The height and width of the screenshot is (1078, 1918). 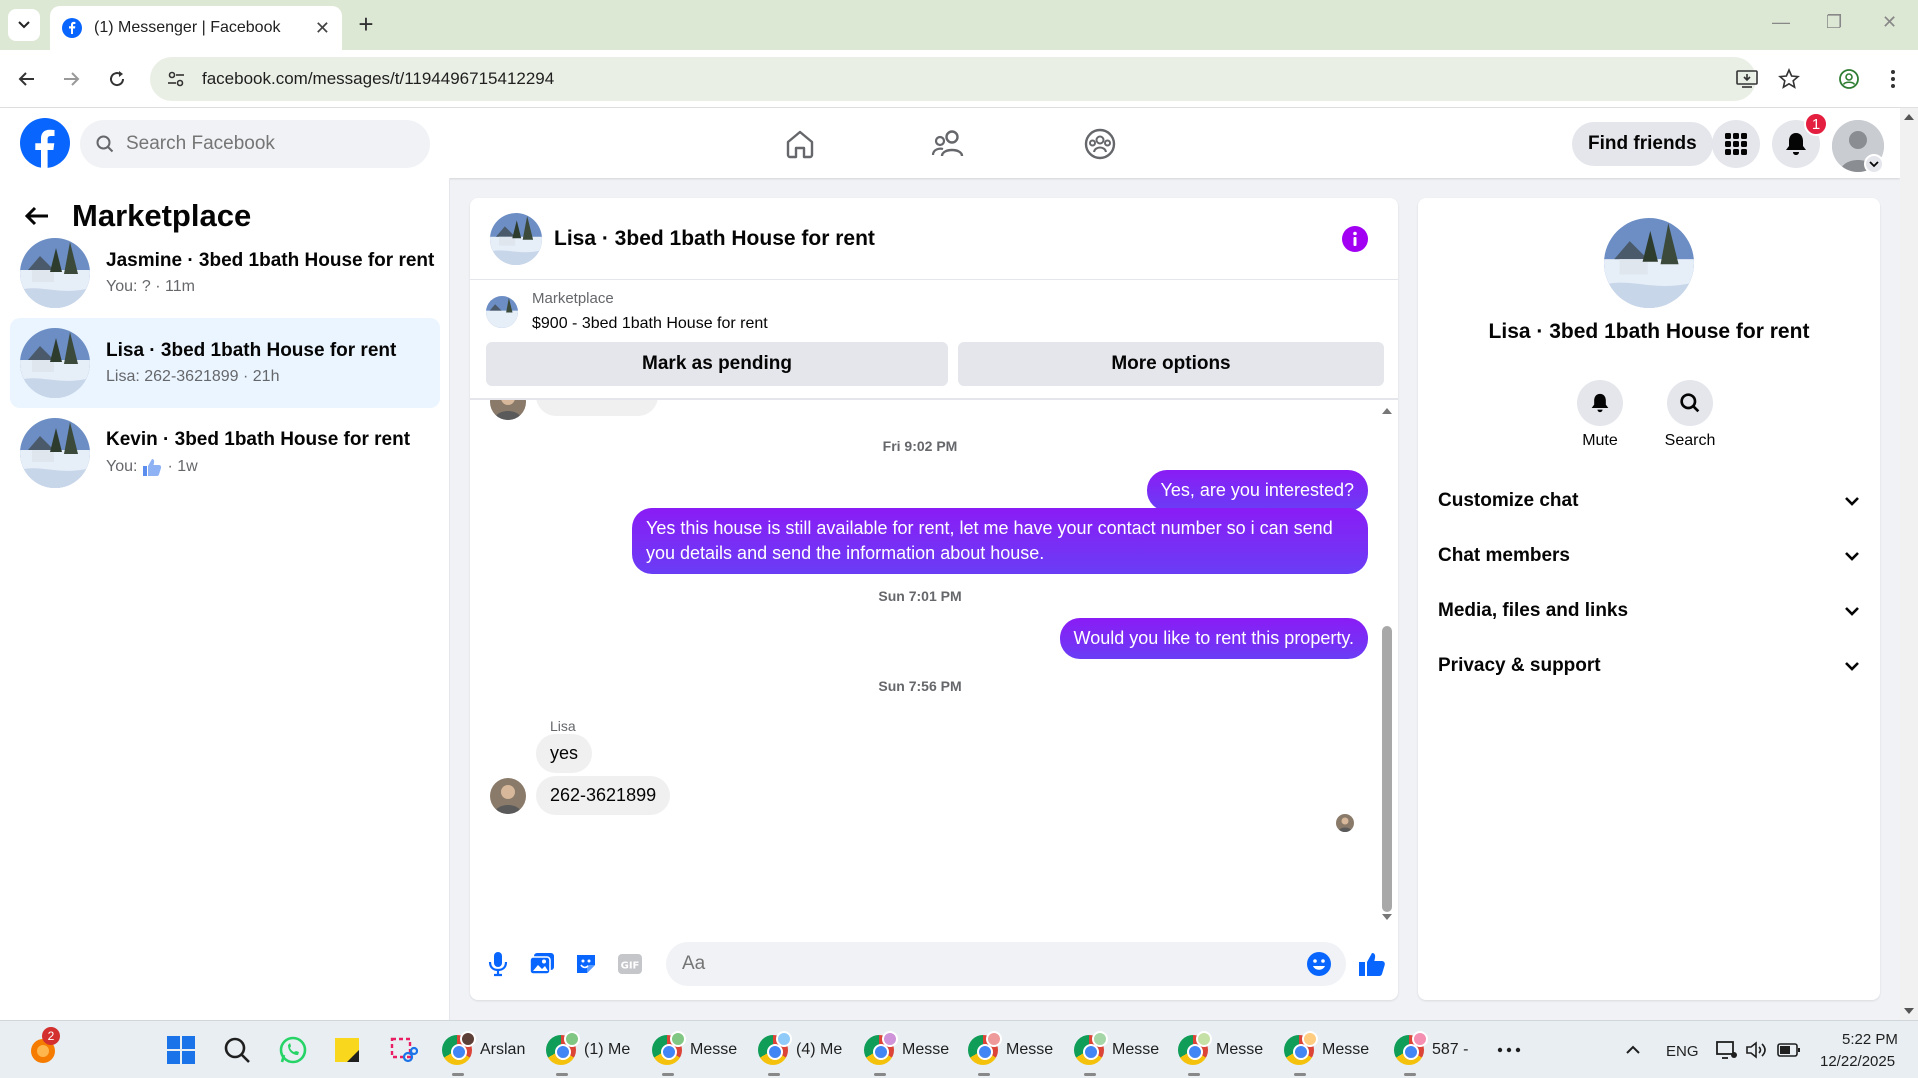 What do you see at coordinates (508, 796) in the screenshot?
I see `contact-avatar` at bounding box center [508, 796].